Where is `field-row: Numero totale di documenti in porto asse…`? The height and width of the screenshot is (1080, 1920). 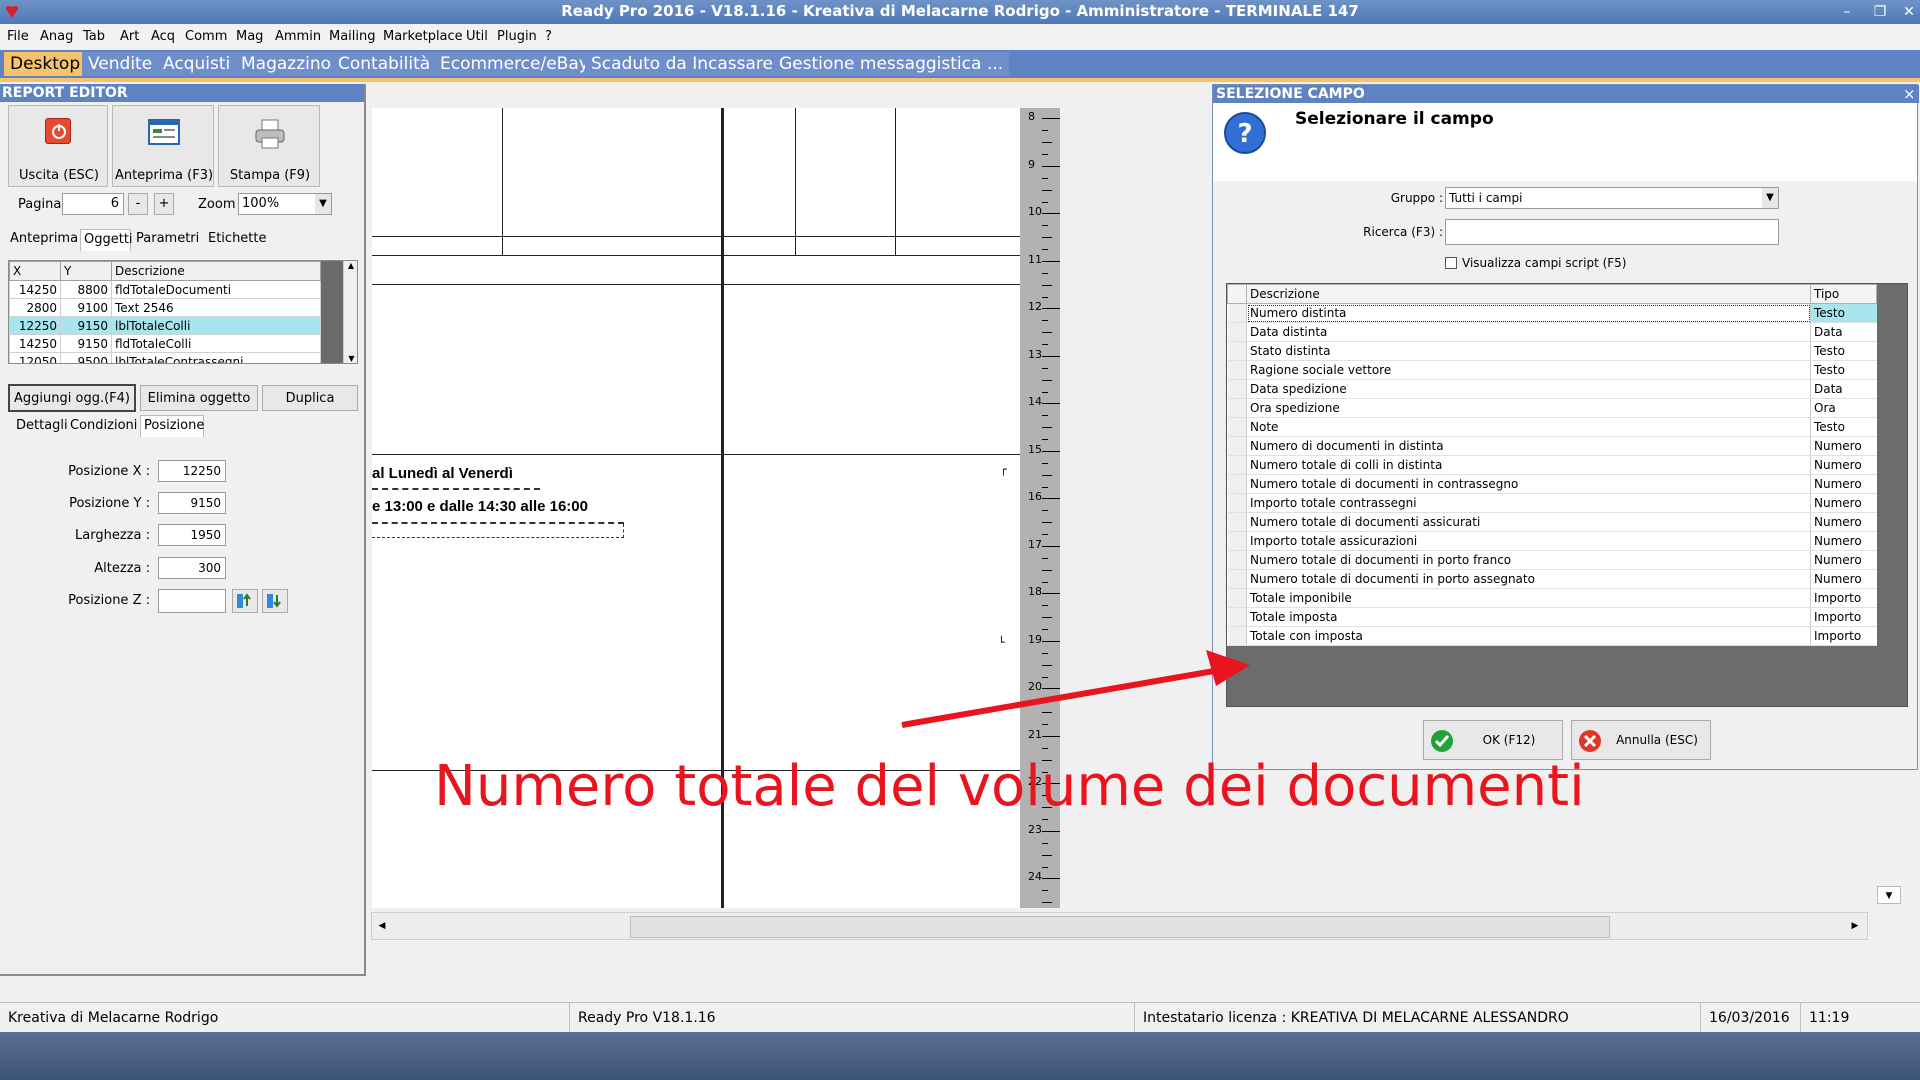
field-row: Numero totale di documenti in porto asse… is located at coordinates (1552, 579).